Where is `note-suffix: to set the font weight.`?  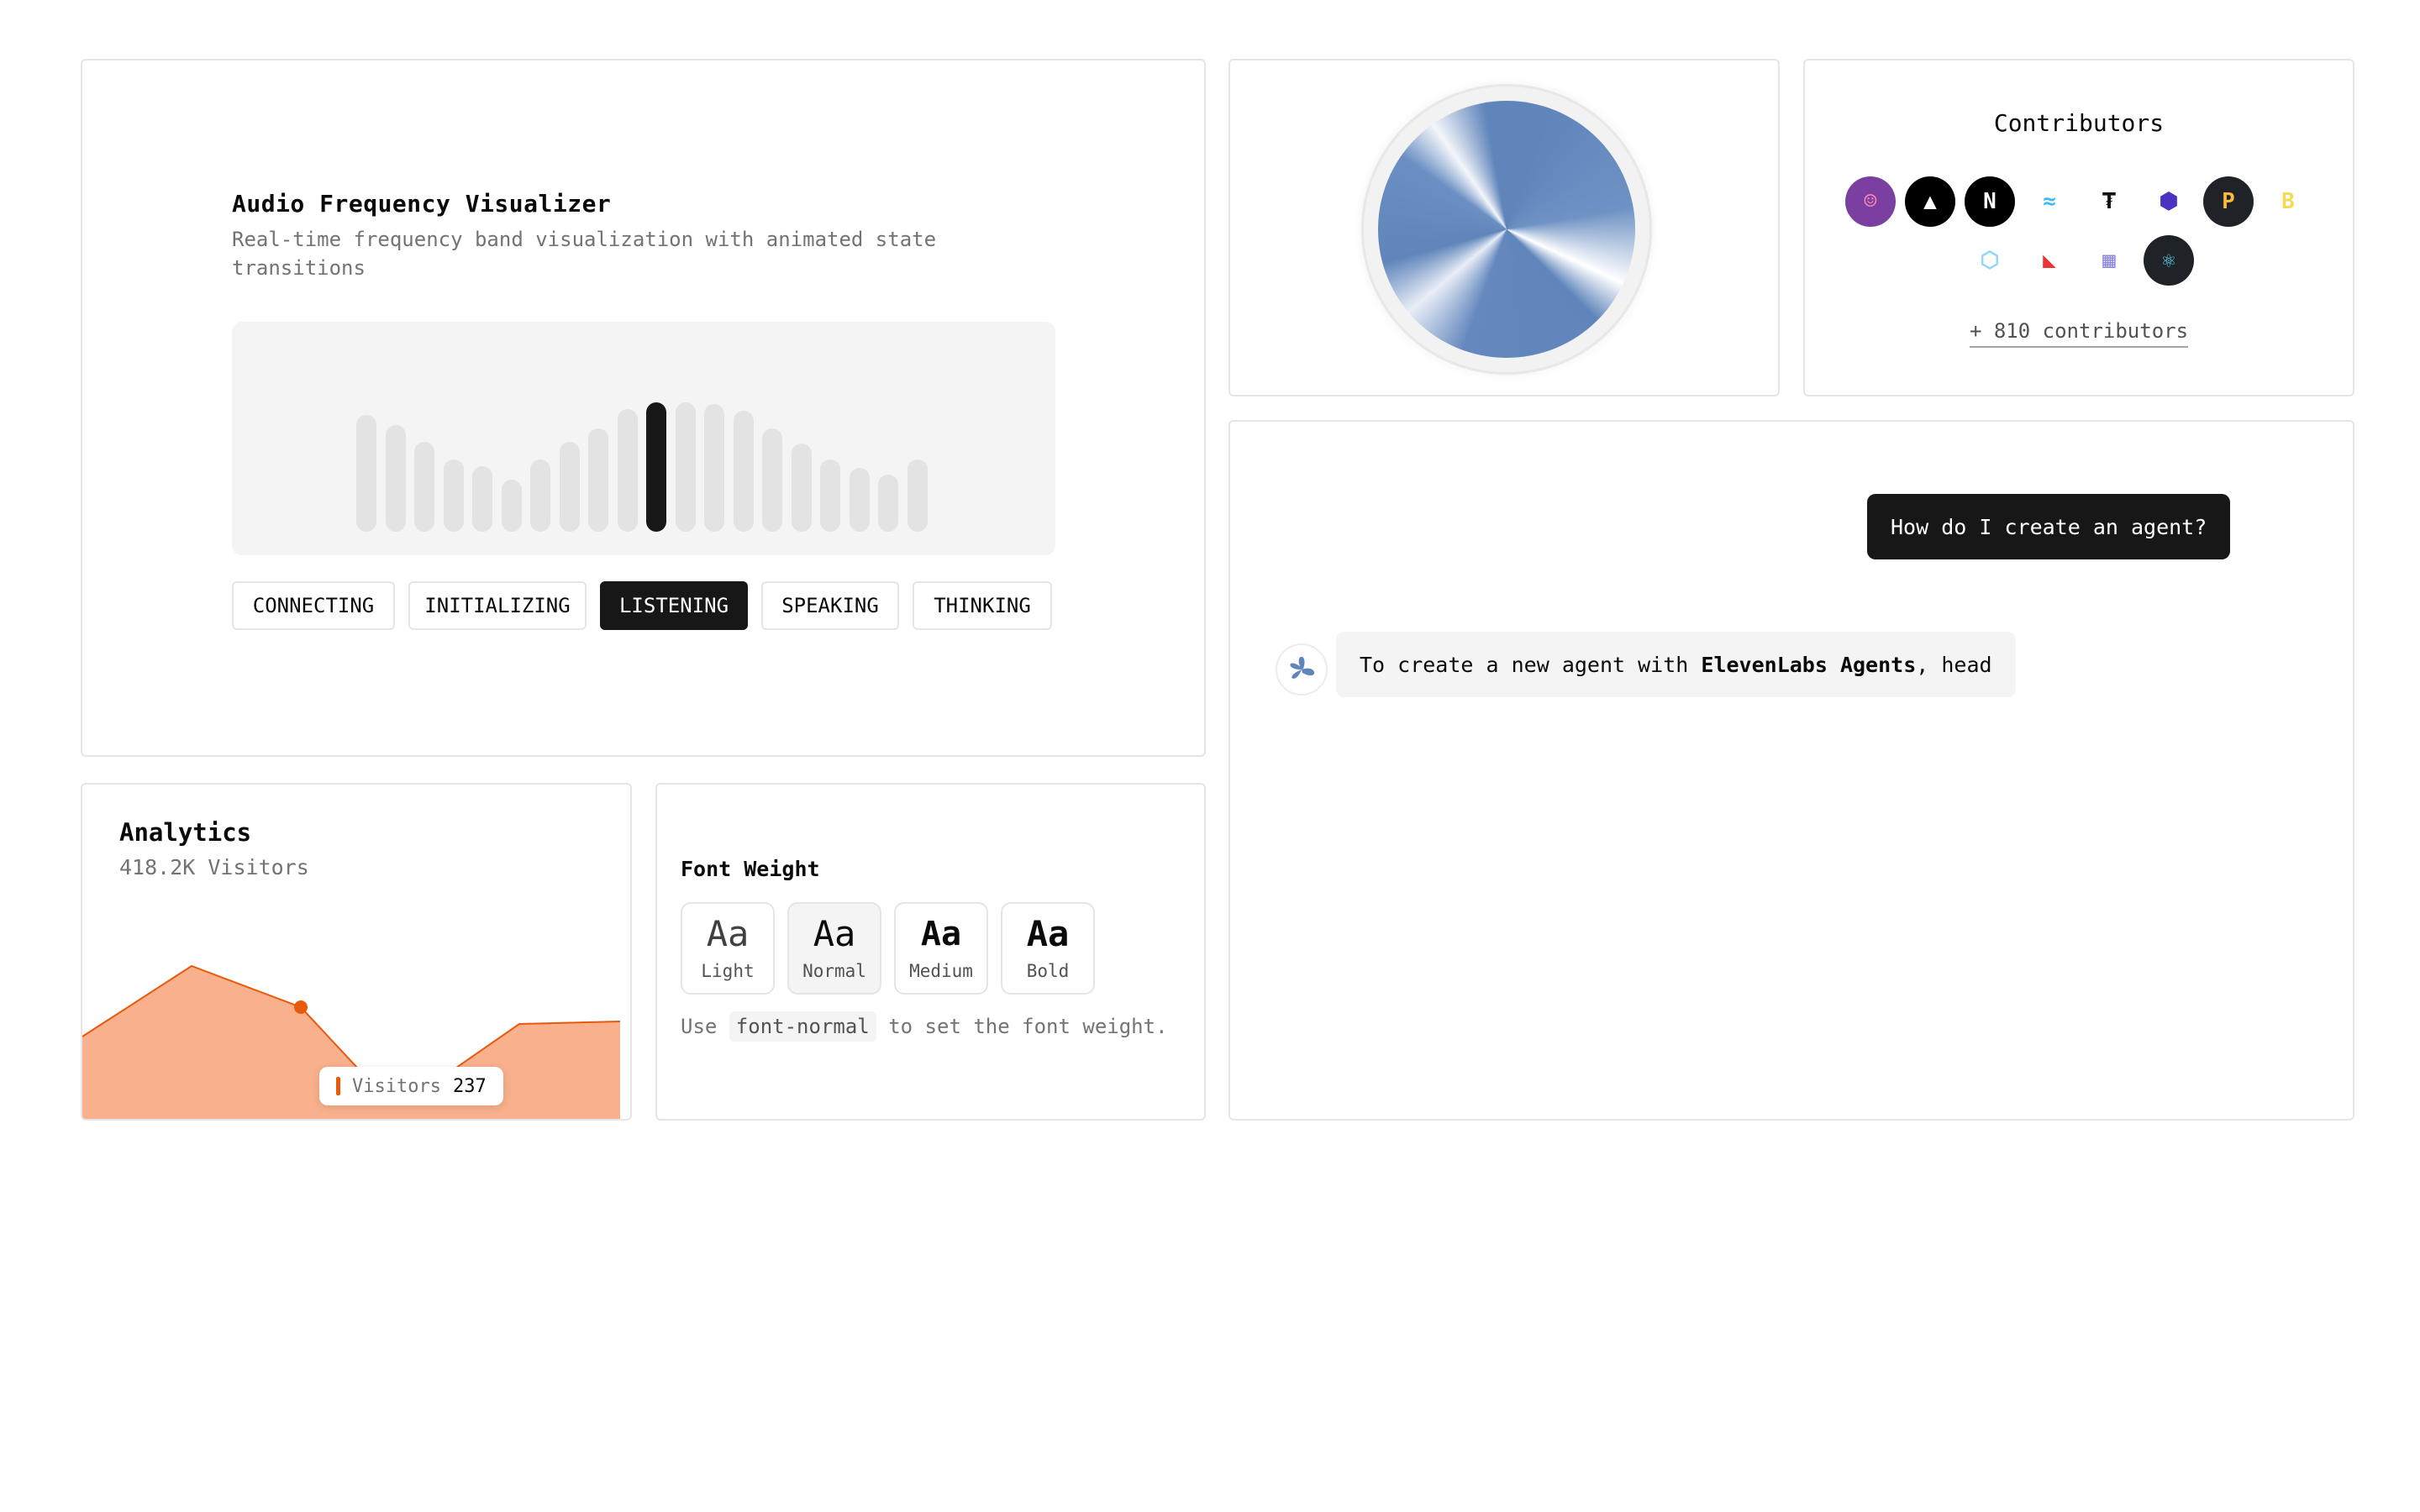 note-suffix: to set the font weight. is located at coordinates (1022, 1026).